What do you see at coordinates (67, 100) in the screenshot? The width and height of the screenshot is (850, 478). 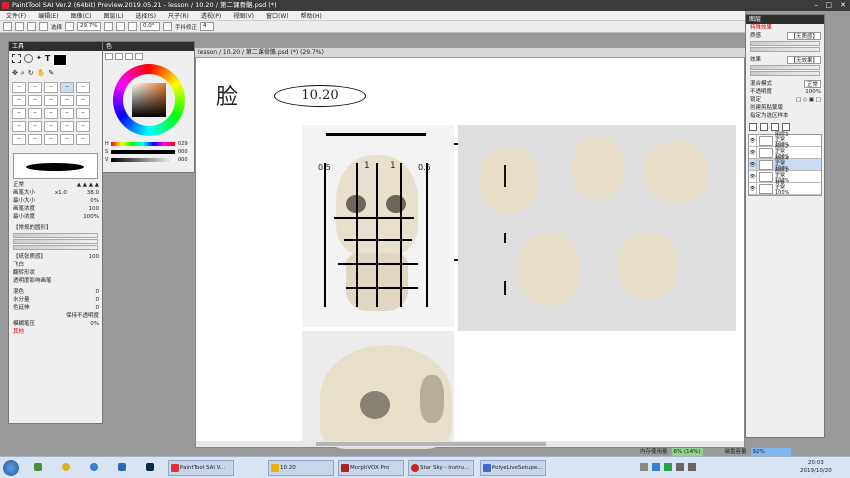 I see `select-eraser-tool: ~` at bounding box center [67, 100].